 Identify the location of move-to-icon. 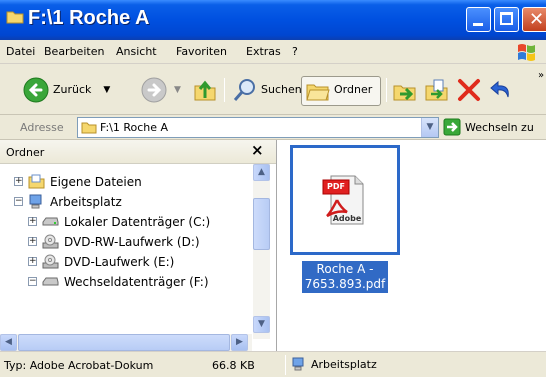
(404, 92).